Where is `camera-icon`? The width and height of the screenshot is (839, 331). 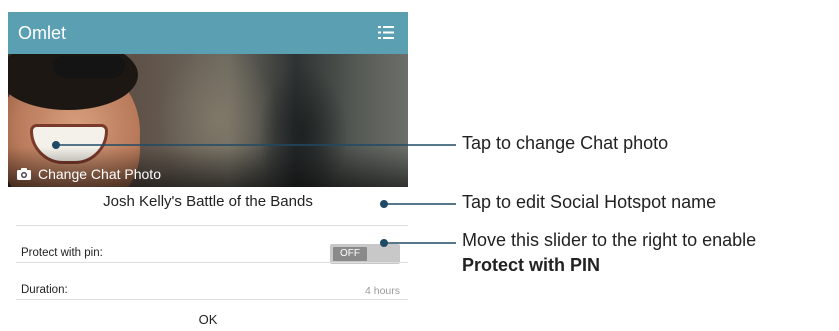 camera-icon is located at coordinates (24, 174).